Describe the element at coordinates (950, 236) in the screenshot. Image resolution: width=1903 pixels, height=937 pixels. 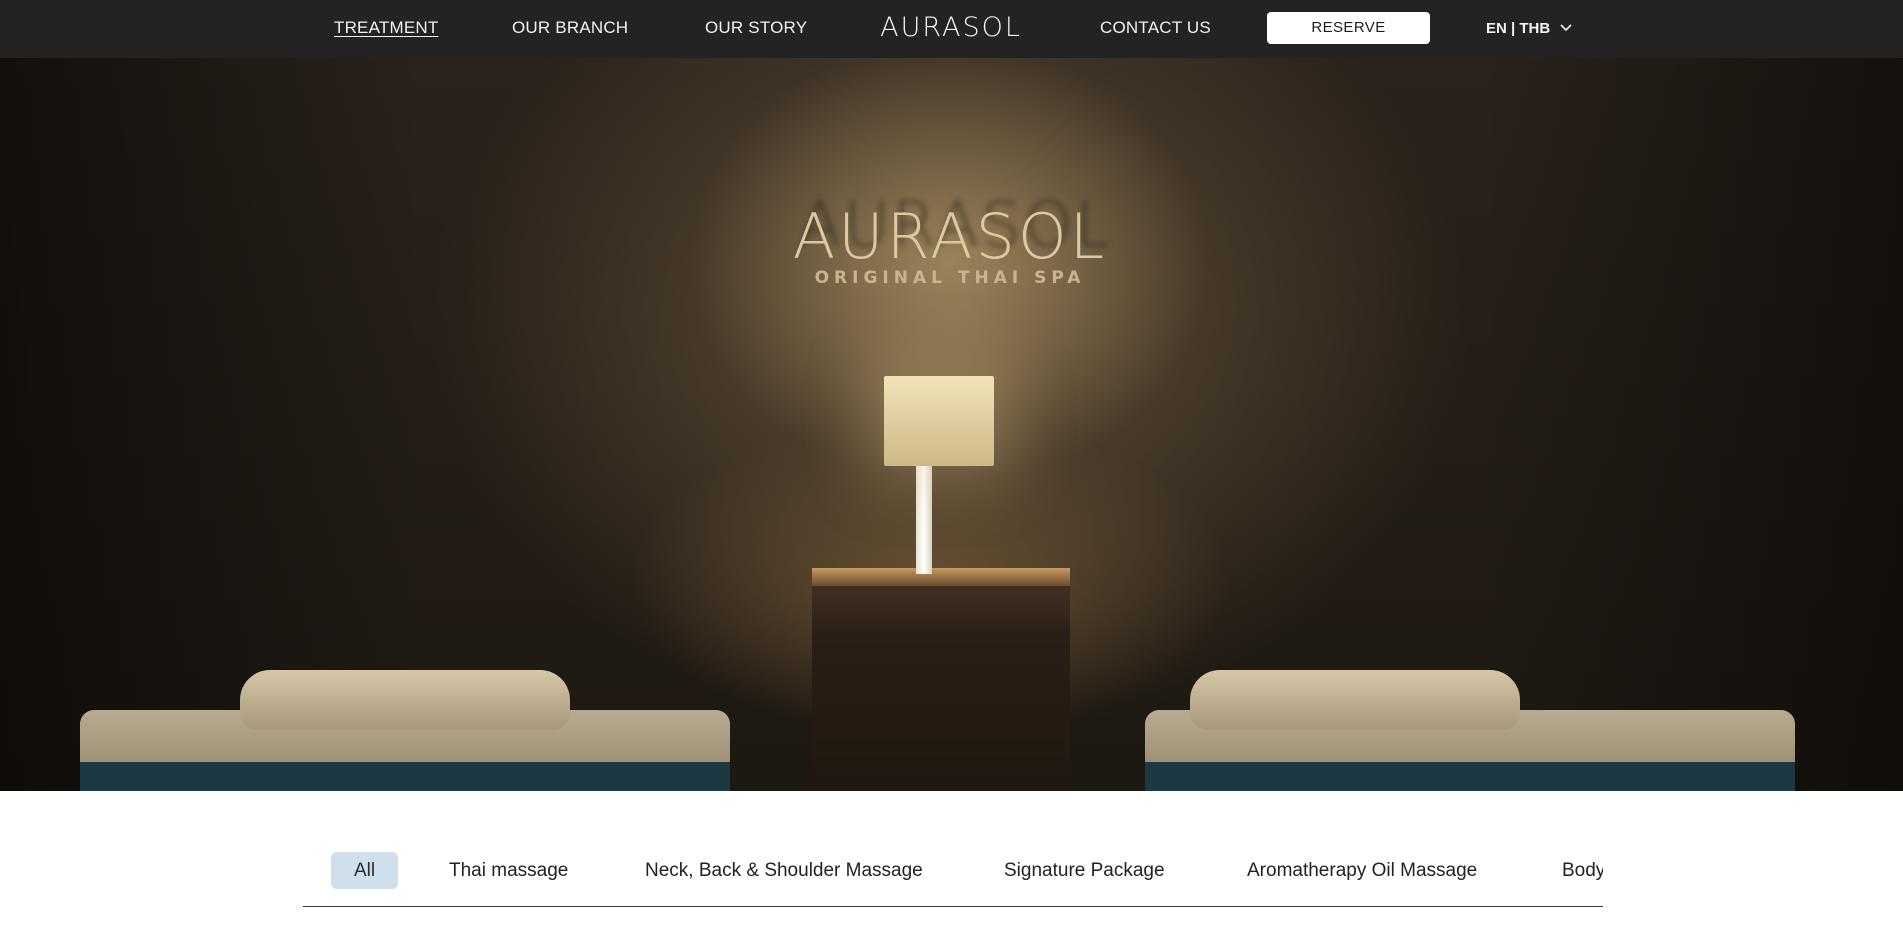
I see `hero-wall-logo: AURASOL` at that location.